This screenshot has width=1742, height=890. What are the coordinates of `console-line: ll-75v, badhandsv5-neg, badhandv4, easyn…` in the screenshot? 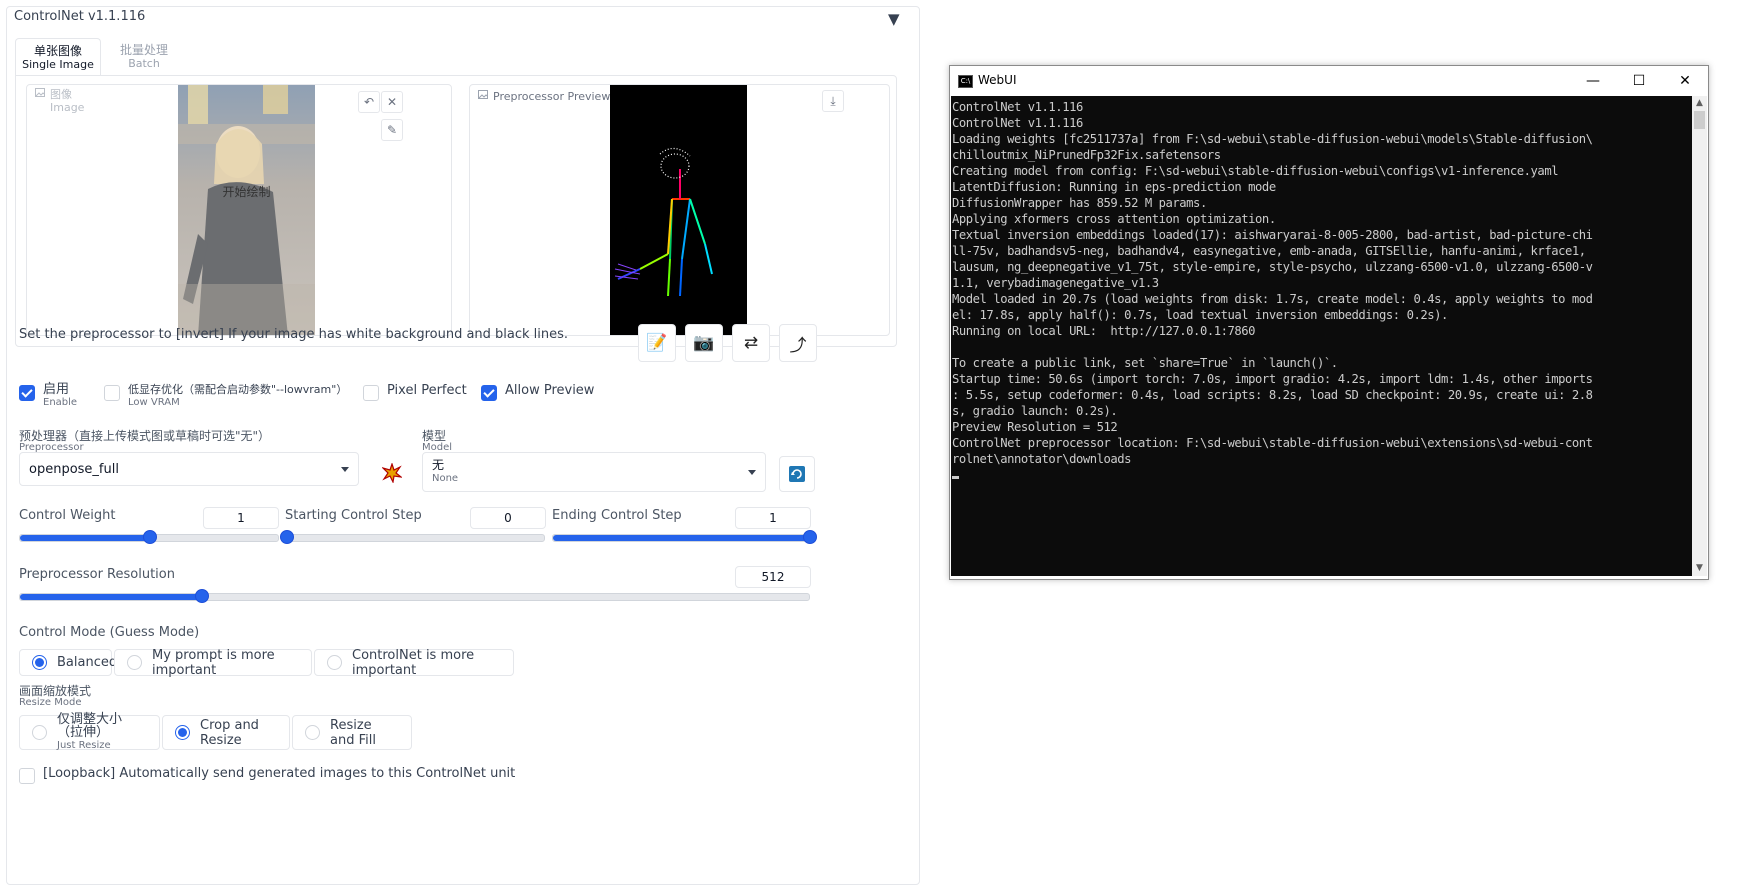 It's located at (1269, 251).